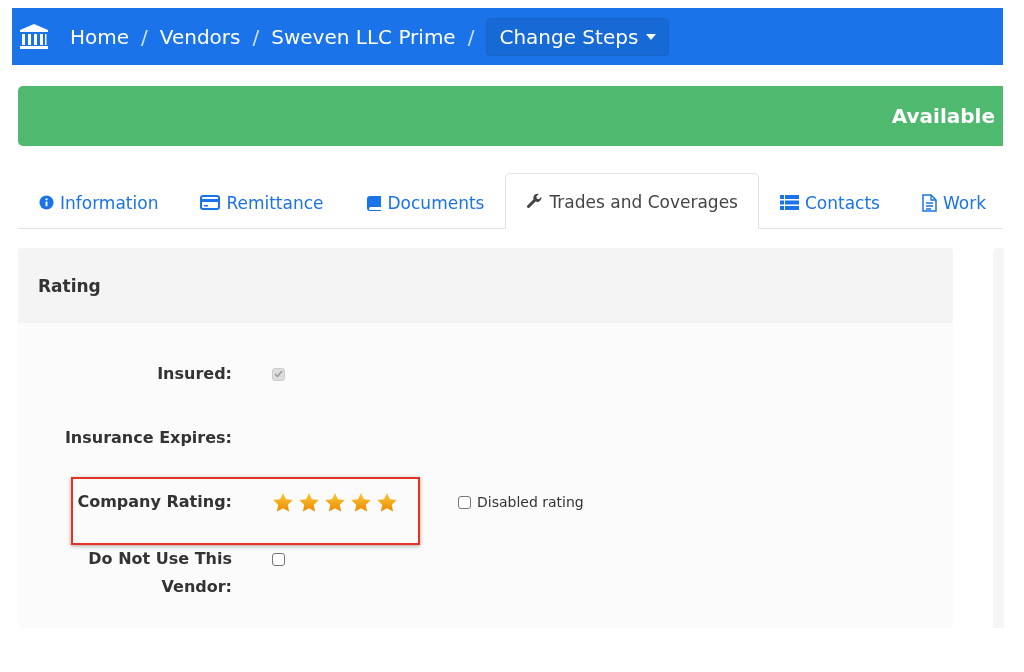 Image resolution: width=1024 pixels, height=672 pixels. Describe the element at coordinates (194, 374) in the screenshot. I see `field-label: Insured:` at that location.